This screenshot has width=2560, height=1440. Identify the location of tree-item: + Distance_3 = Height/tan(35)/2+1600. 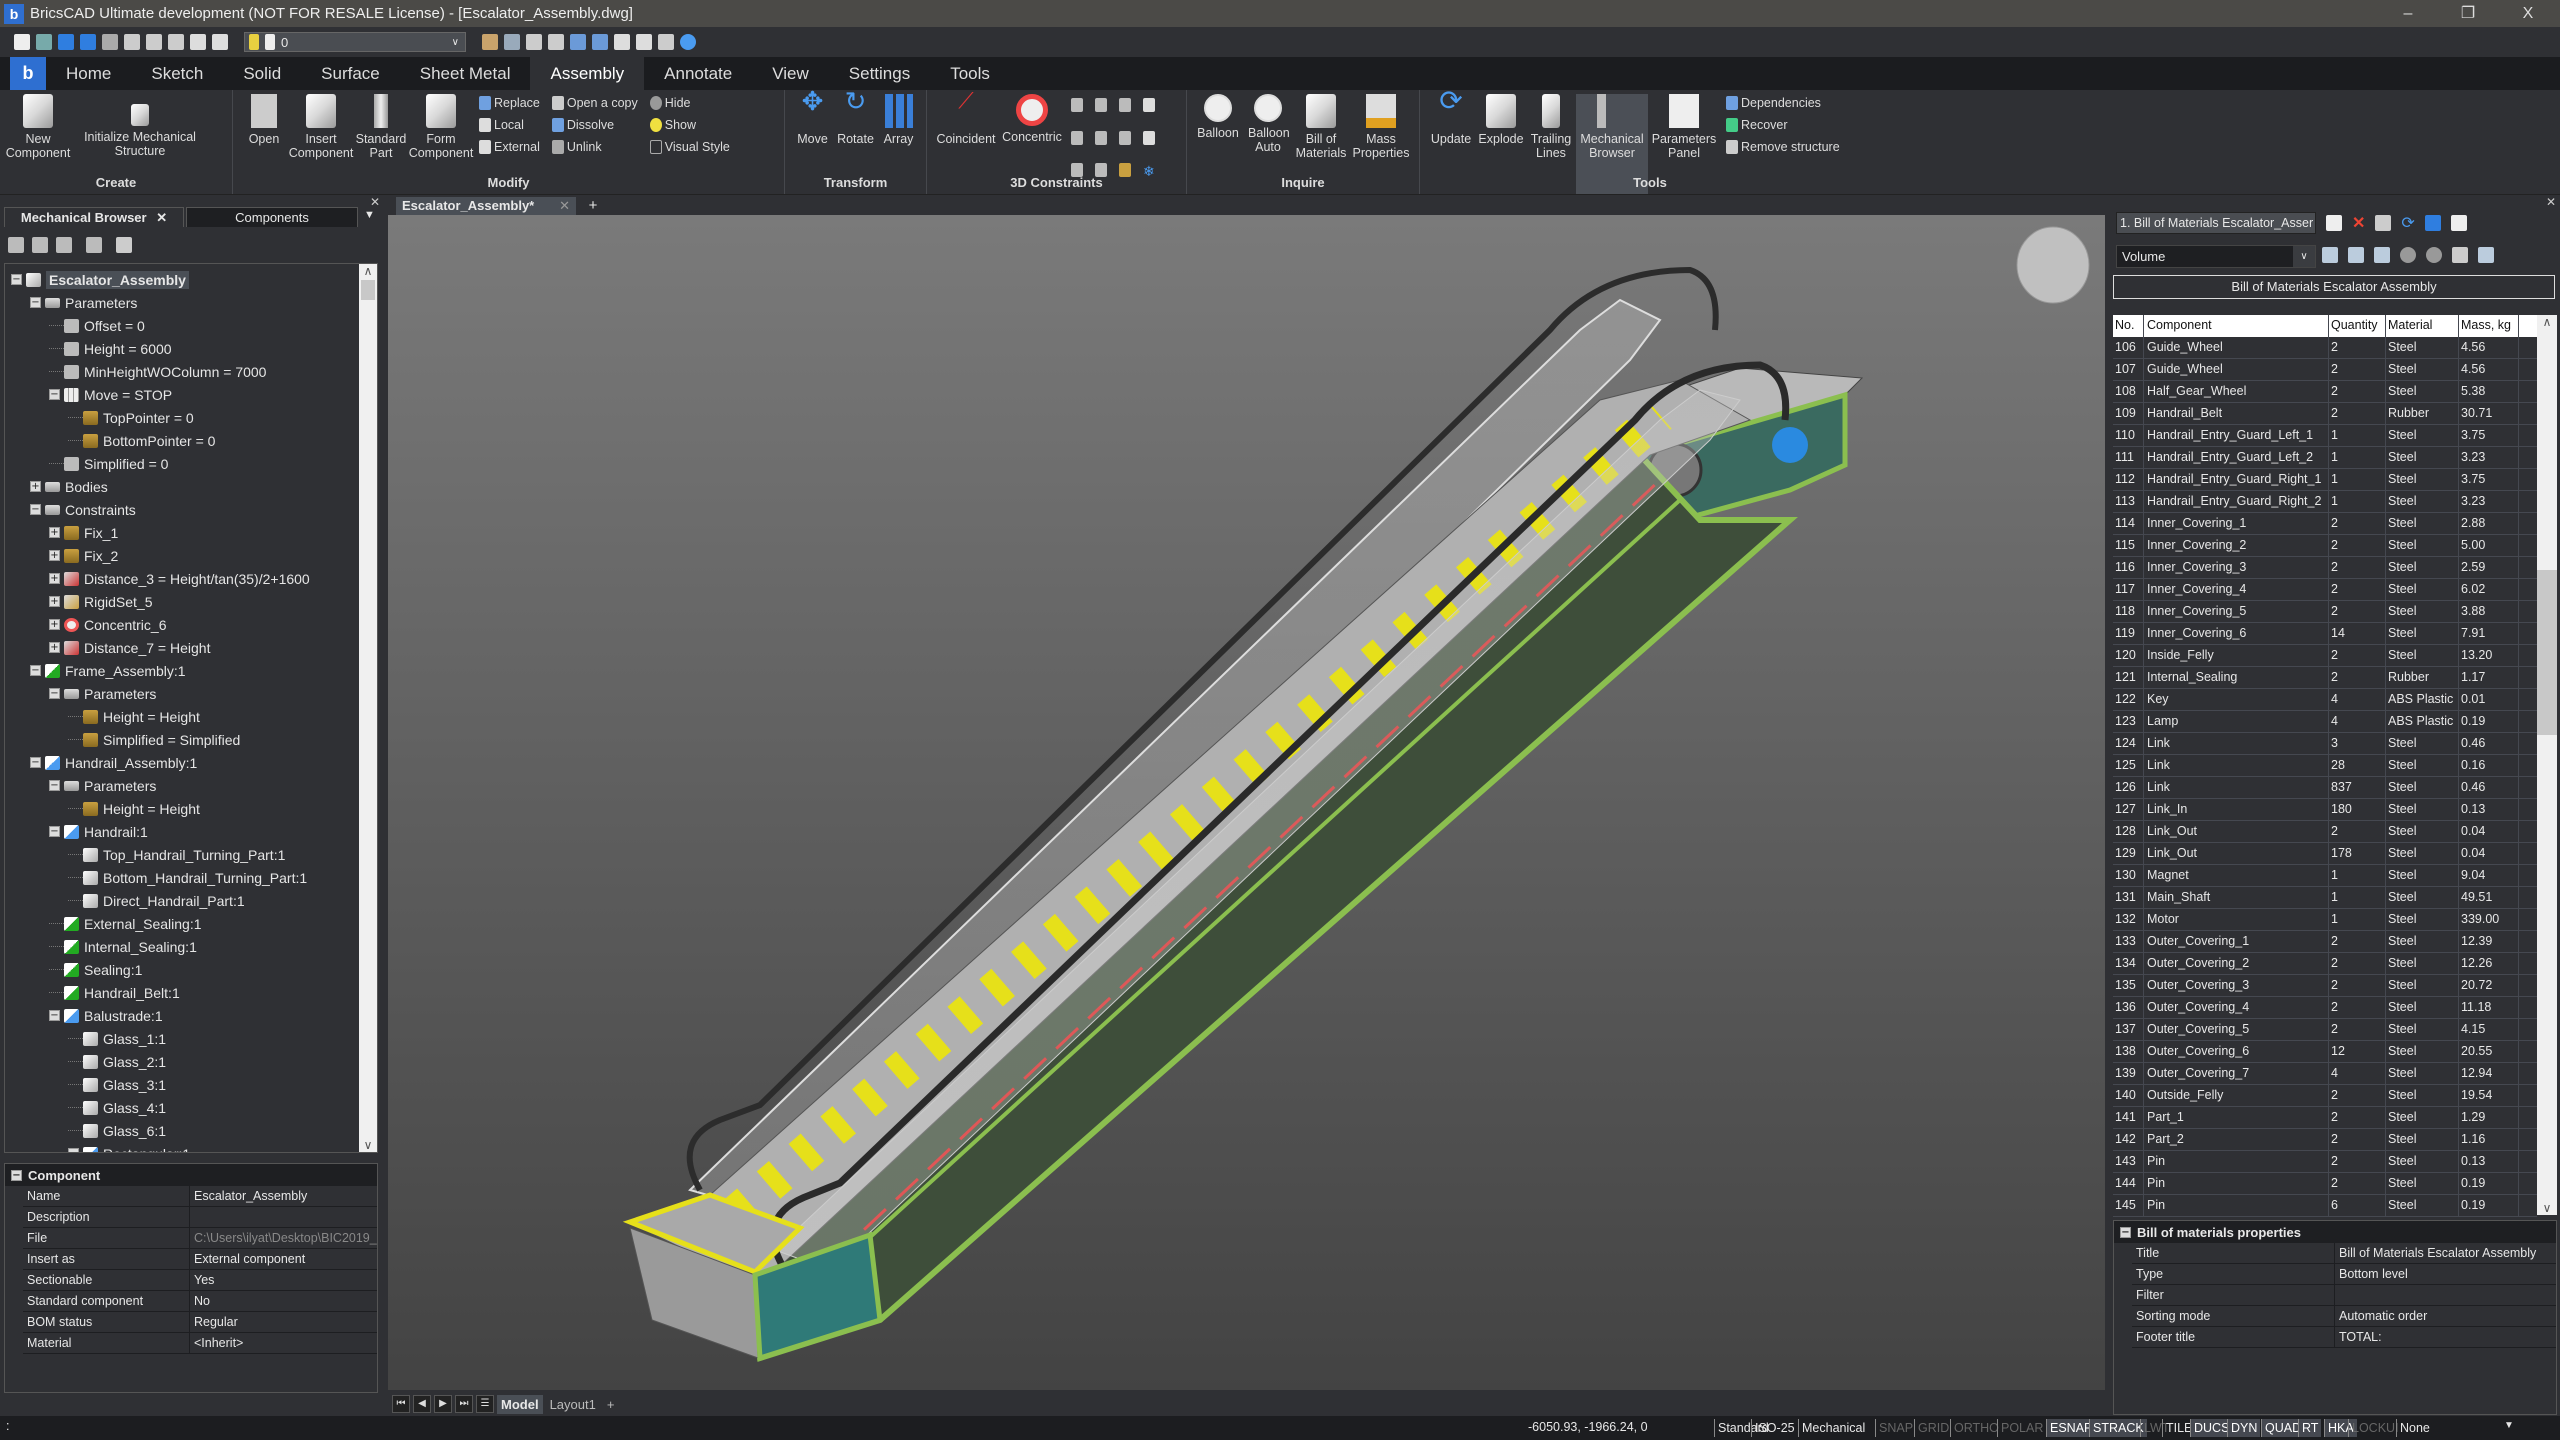
(179, 578).